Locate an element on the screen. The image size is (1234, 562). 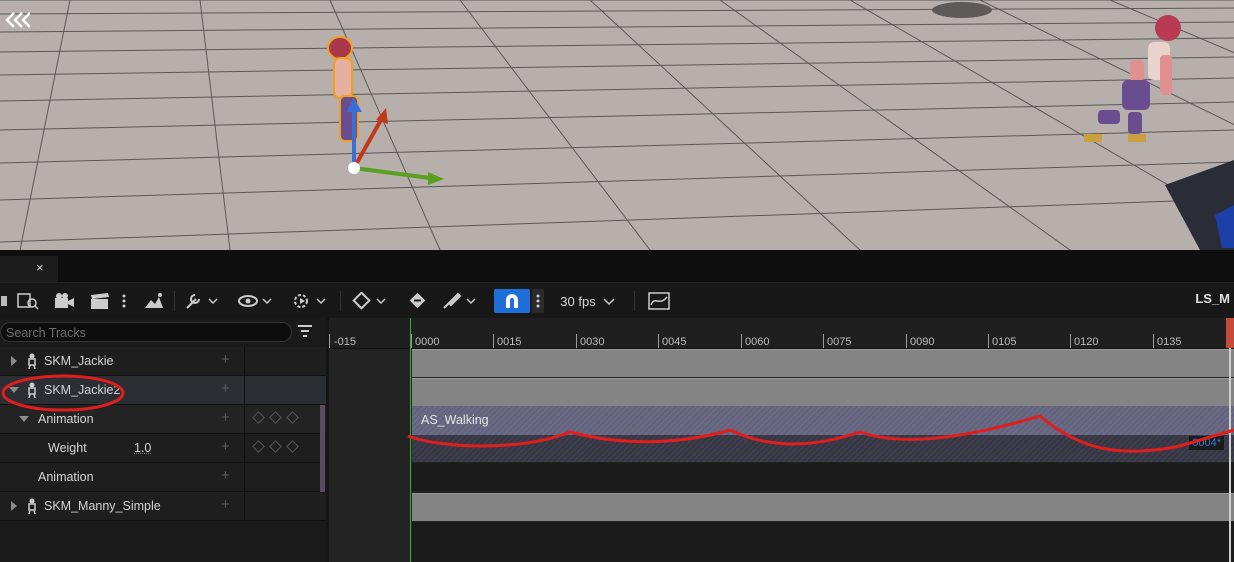
red-annotation-overlay is located at coordinates (617, 413).